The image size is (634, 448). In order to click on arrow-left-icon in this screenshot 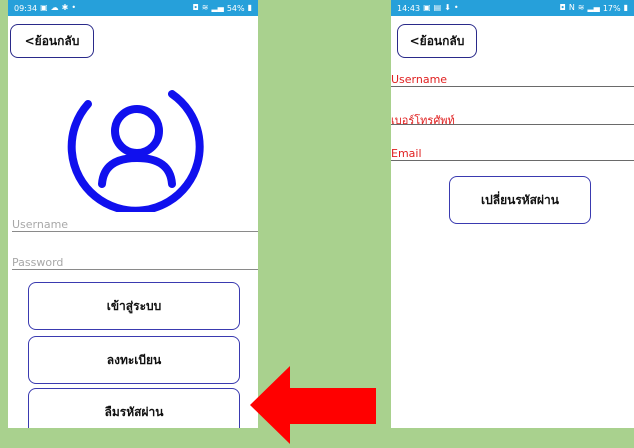, I will do `click(313, 405)`.